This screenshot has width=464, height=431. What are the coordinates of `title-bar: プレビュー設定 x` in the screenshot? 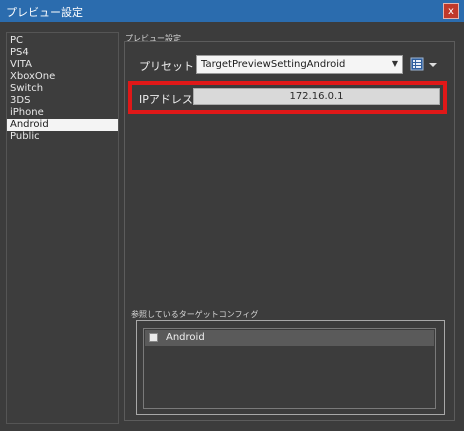 It's located at (232, 11).